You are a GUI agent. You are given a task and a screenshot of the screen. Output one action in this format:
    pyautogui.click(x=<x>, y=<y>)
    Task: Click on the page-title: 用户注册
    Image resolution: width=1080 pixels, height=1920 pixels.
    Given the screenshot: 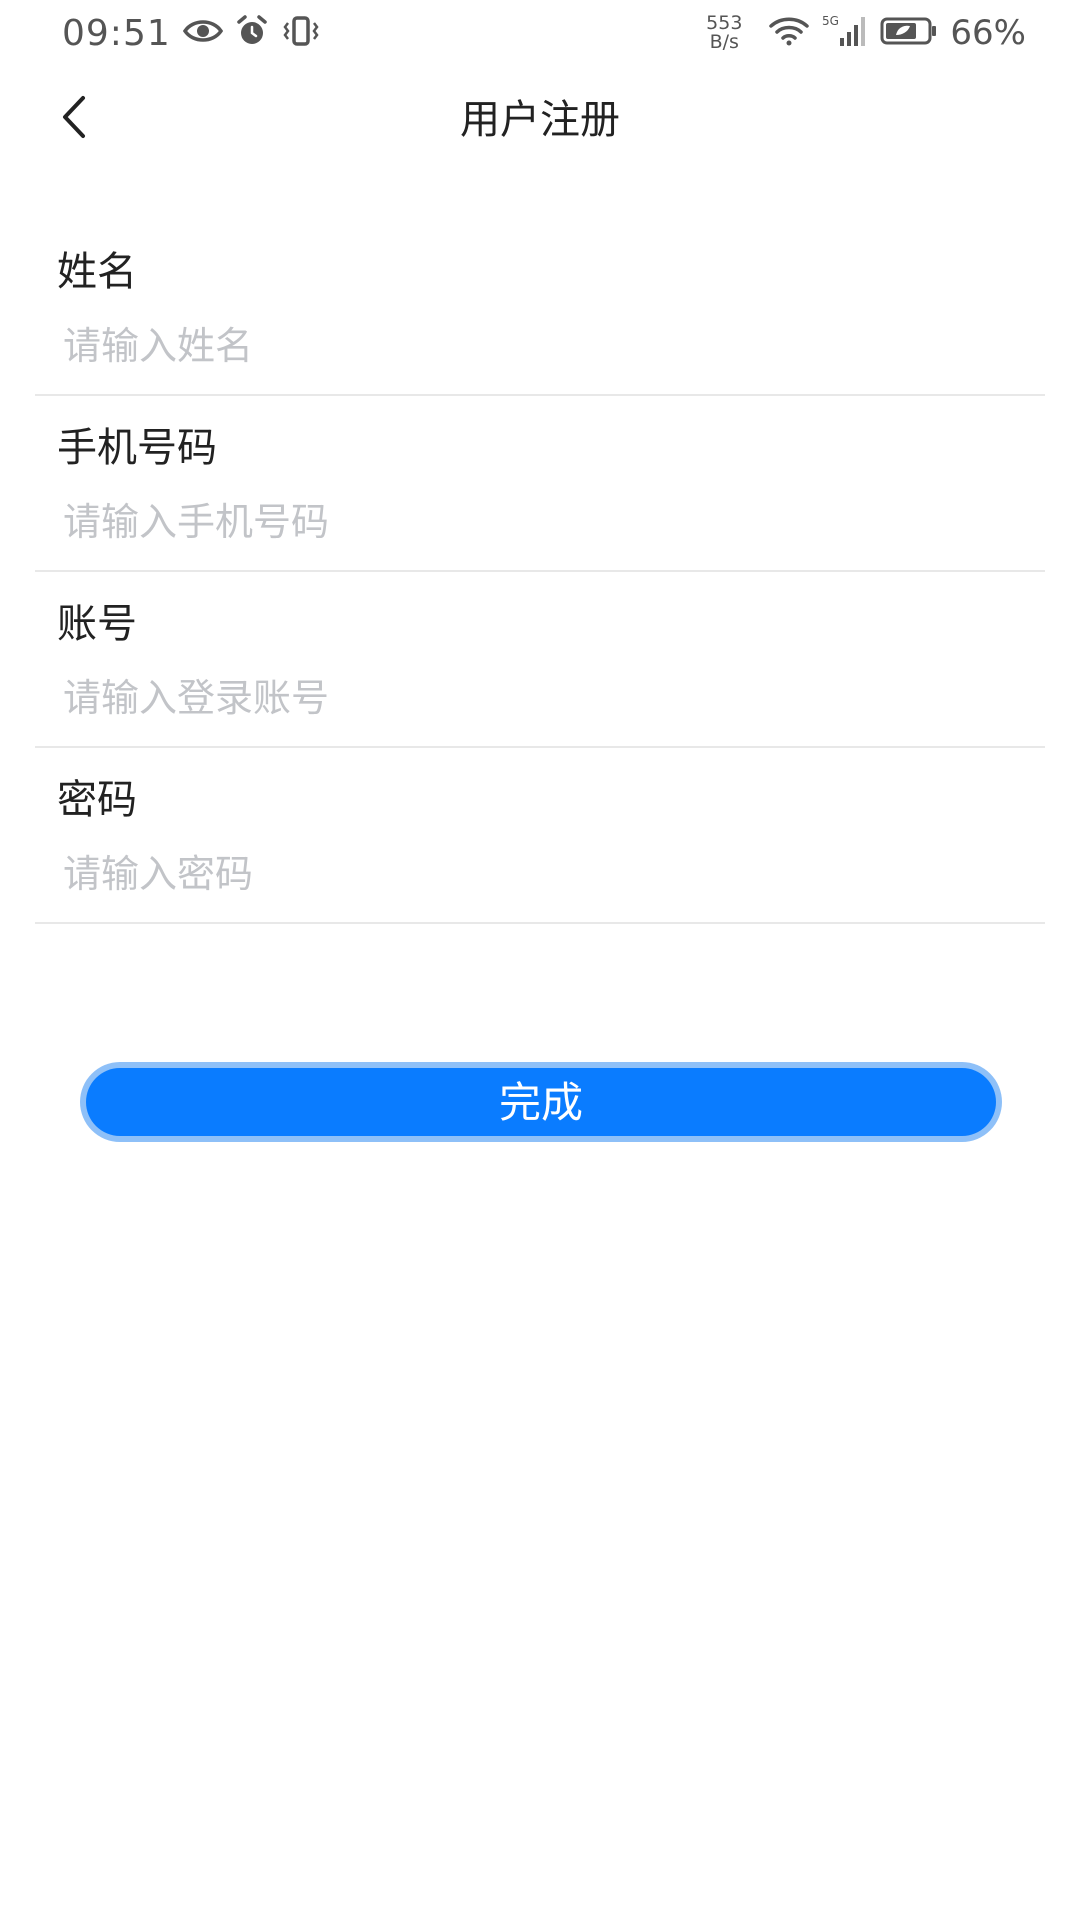 What is the action you would take?
    pyautogui.click(x=540, y=120)
    